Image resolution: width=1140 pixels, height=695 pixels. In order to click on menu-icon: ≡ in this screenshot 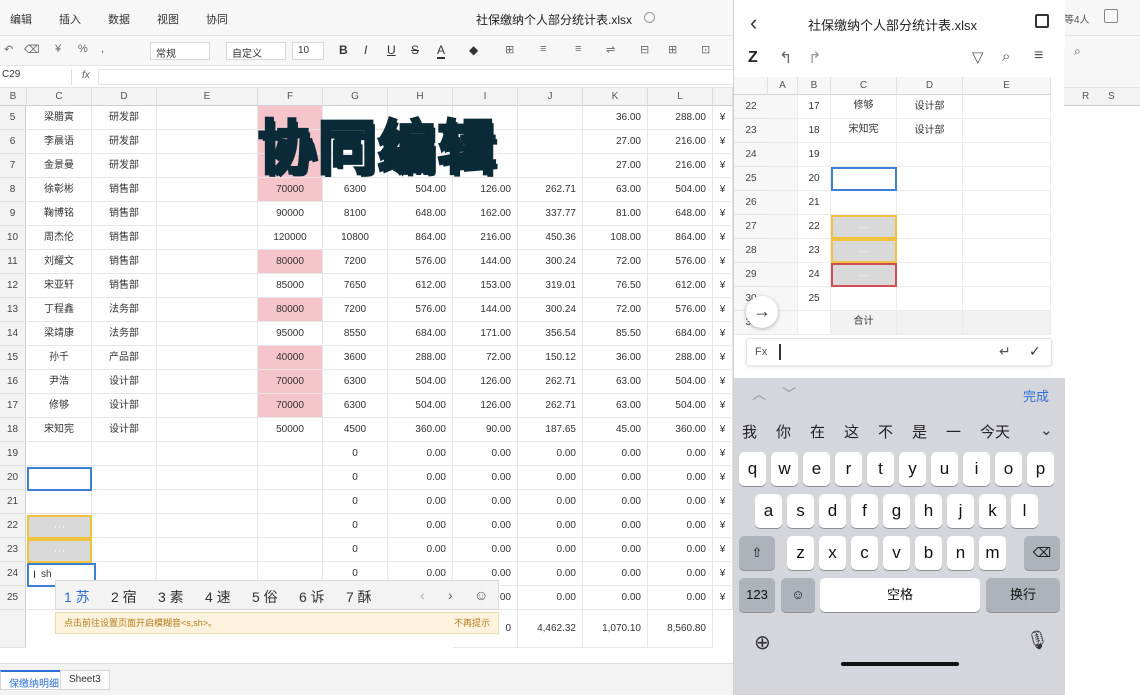, I will do `click(1038, 56)`.